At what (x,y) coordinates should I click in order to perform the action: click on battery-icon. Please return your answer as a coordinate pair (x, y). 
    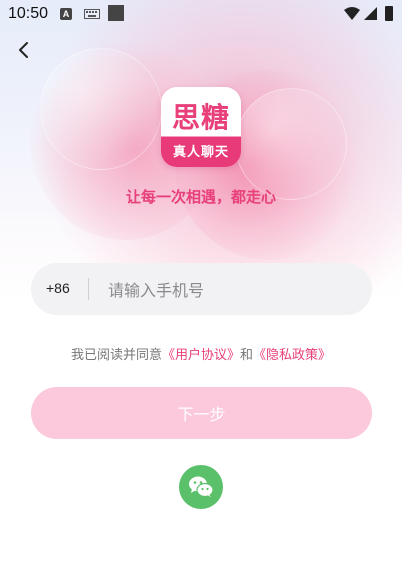
    Looking at the image, I should click on (389, 13).